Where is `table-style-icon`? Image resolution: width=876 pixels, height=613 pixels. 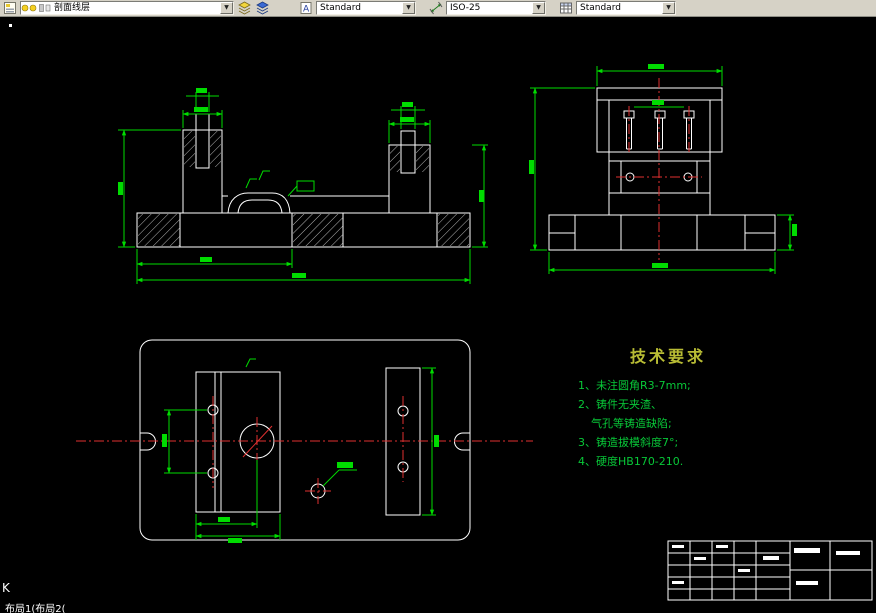
table-style-icon is located at coordinates (566, 8).